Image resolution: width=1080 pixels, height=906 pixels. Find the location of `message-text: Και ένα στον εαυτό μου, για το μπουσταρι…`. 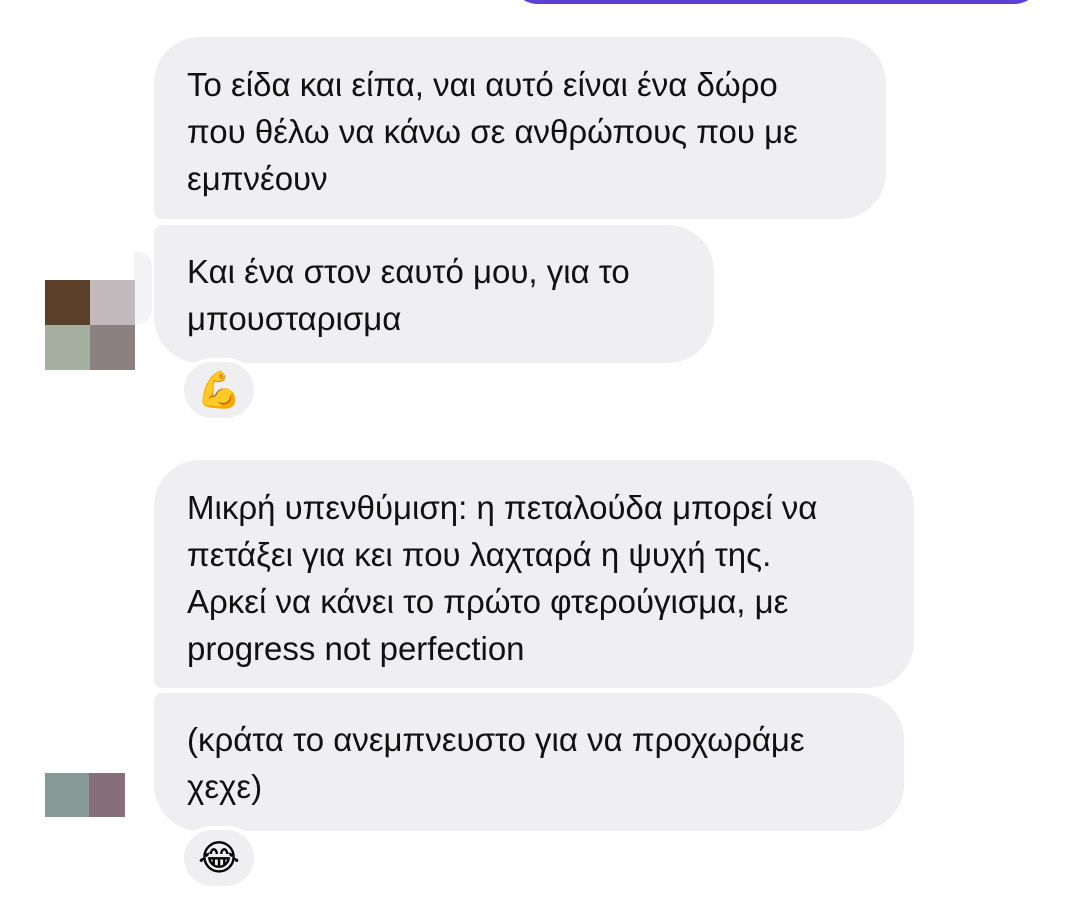

message-text: Και ένα στον εαυτό μου, για το μπουσταρι… is located at coordinates (408, 295).